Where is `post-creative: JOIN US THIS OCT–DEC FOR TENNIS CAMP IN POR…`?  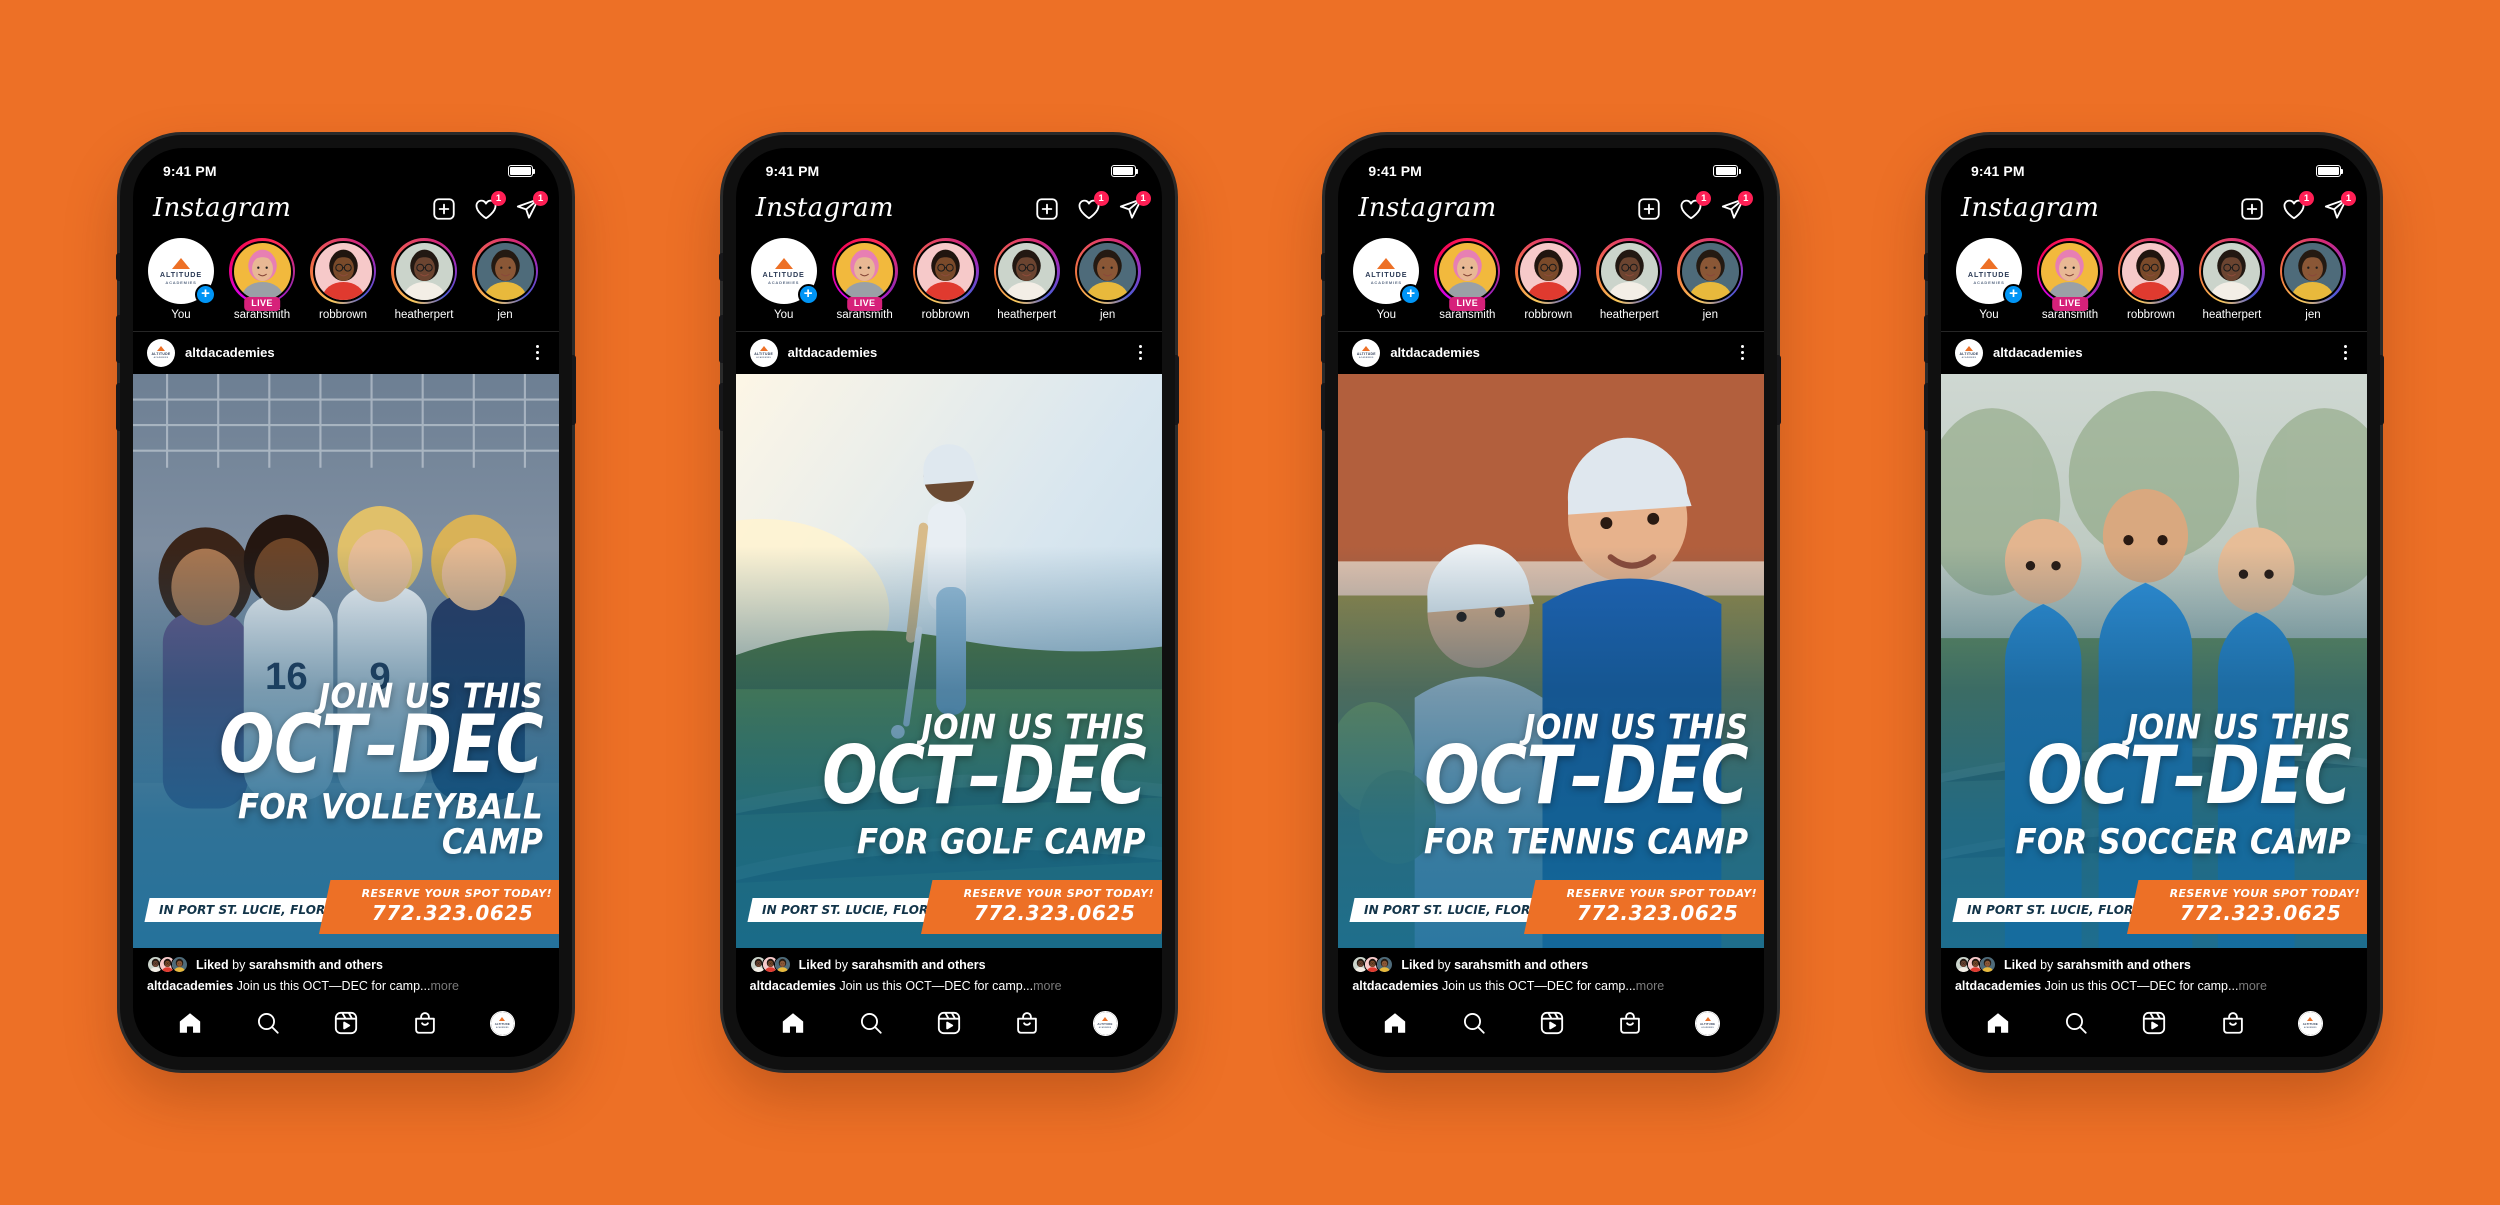 post-creative: JOIN US THIS OCT–DEC FOR TENNIS CAMP IN POR… is located at coordinates (1551, 660).